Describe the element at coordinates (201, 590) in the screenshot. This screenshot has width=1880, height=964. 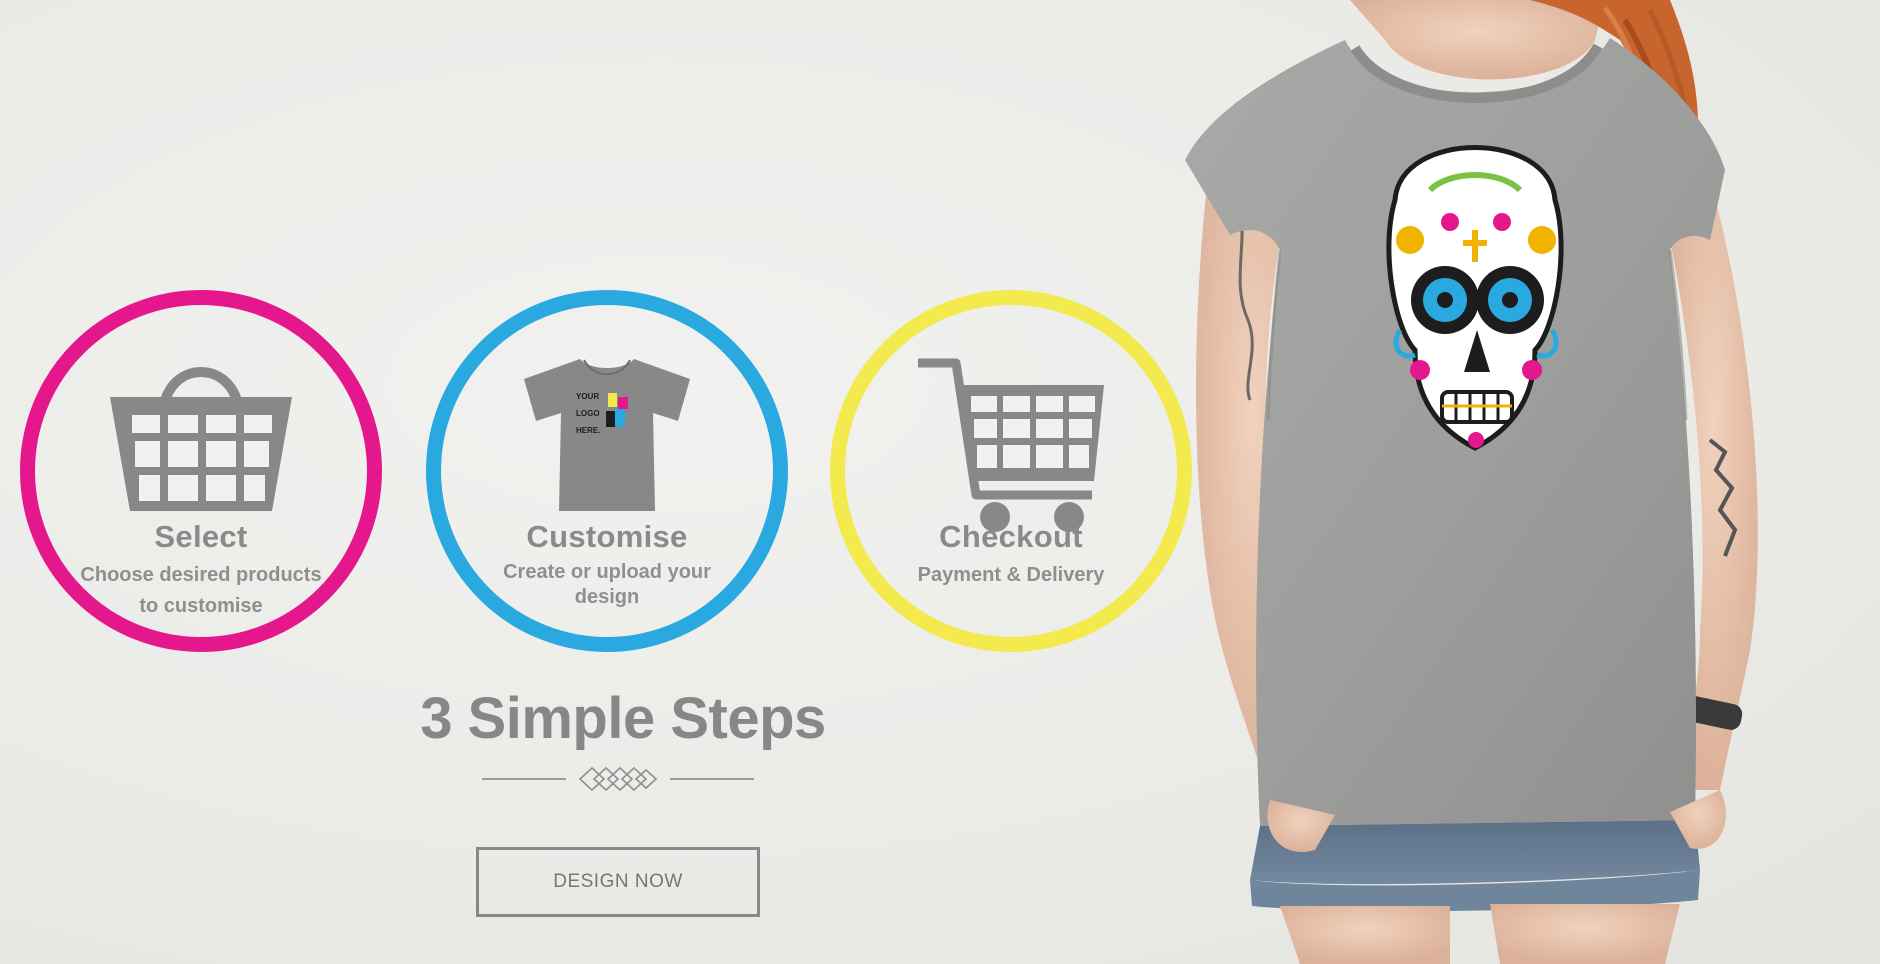
I see `step-description: Choose desired products to customise` at that location.